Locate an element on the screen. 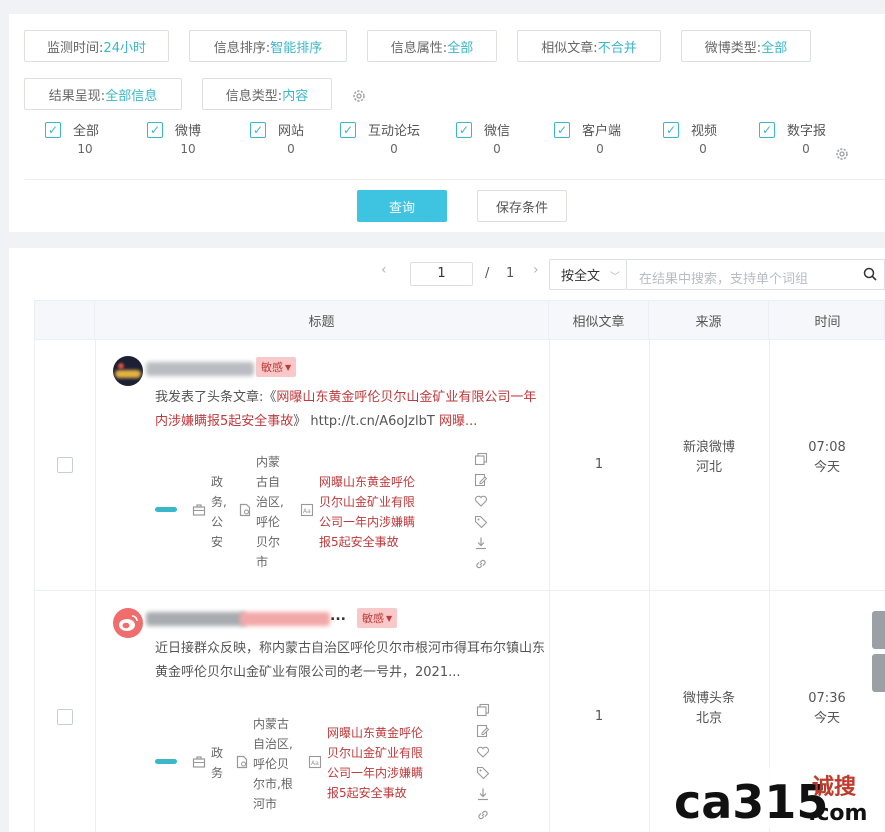 This screenshot has width=885, height=832. keyword-icon: Aa is located at coordinates (307, 510).